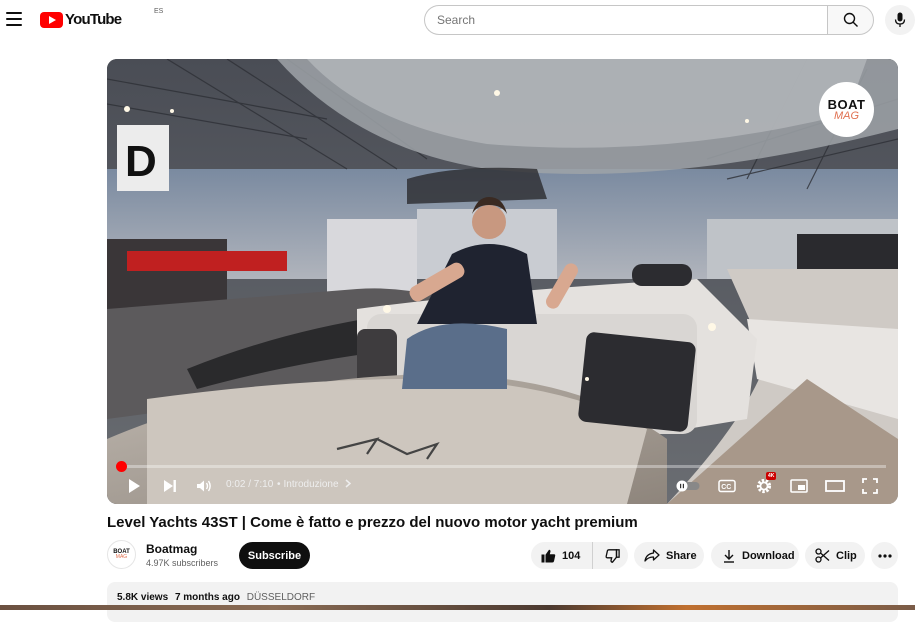  I want to click on share-icon, so click(652, 555).